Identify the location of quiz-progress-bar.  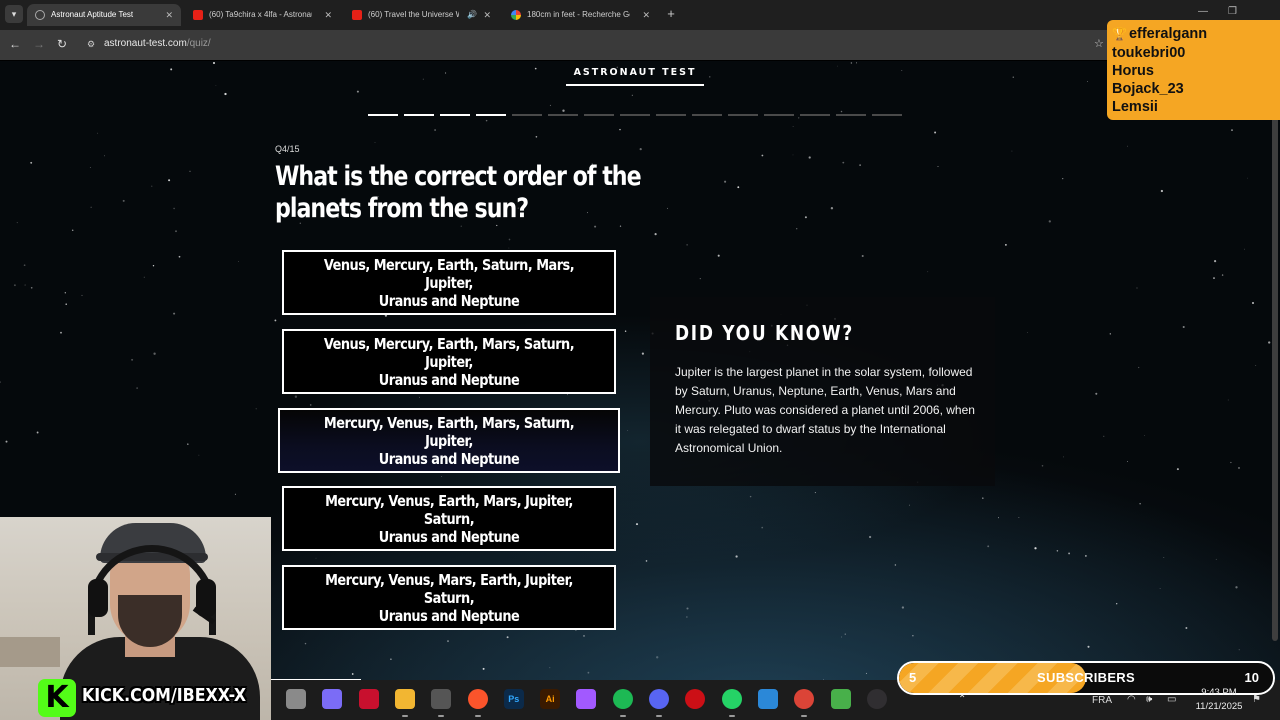
(638, 115).